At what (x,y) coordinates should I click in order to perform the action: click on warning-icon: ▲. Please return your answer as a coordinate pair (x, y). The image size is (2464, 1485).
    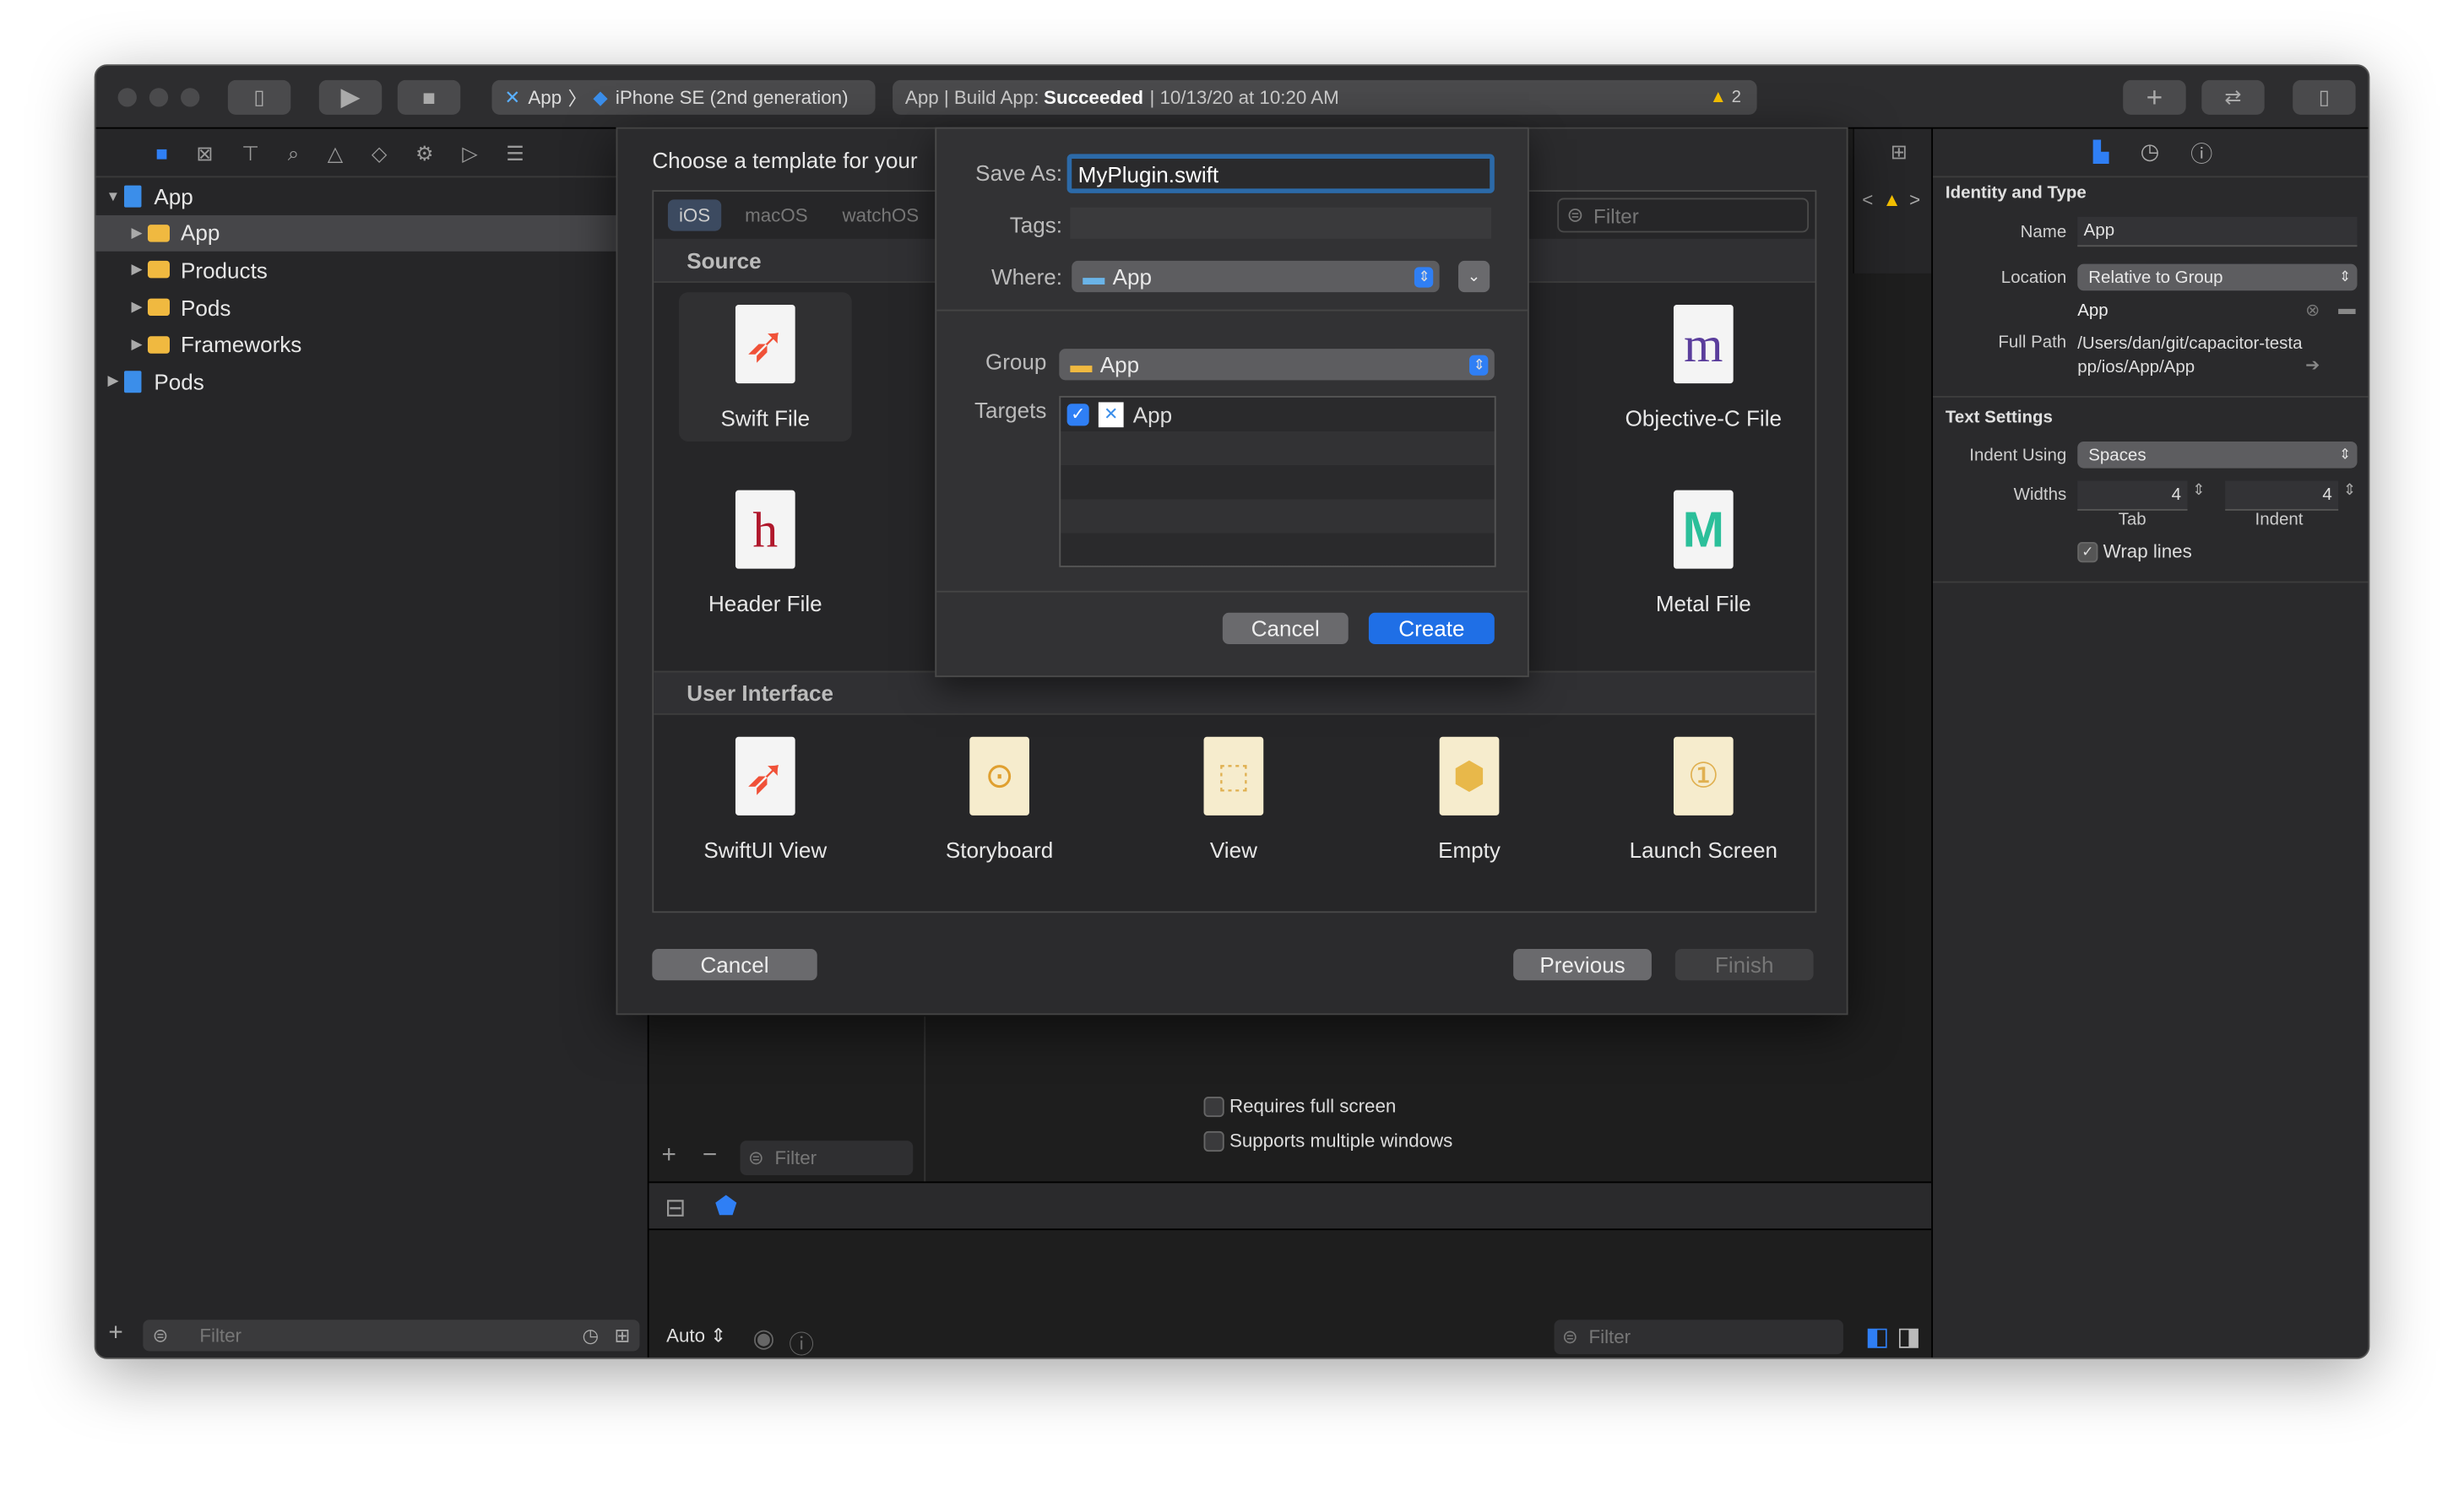
    Looking at the image, I should click on (1892, 199).